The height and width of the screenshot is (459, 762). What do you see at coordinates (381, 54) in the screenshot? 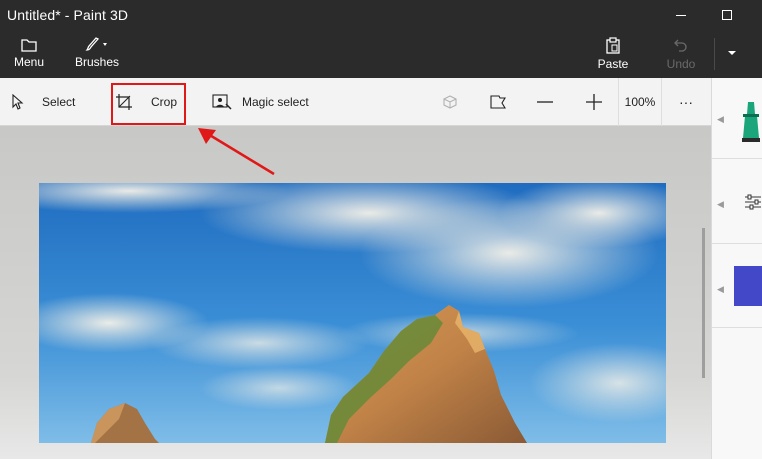
I see `command-bar: Menu Brushes Paste Undo` at bounding box center [381, 54].